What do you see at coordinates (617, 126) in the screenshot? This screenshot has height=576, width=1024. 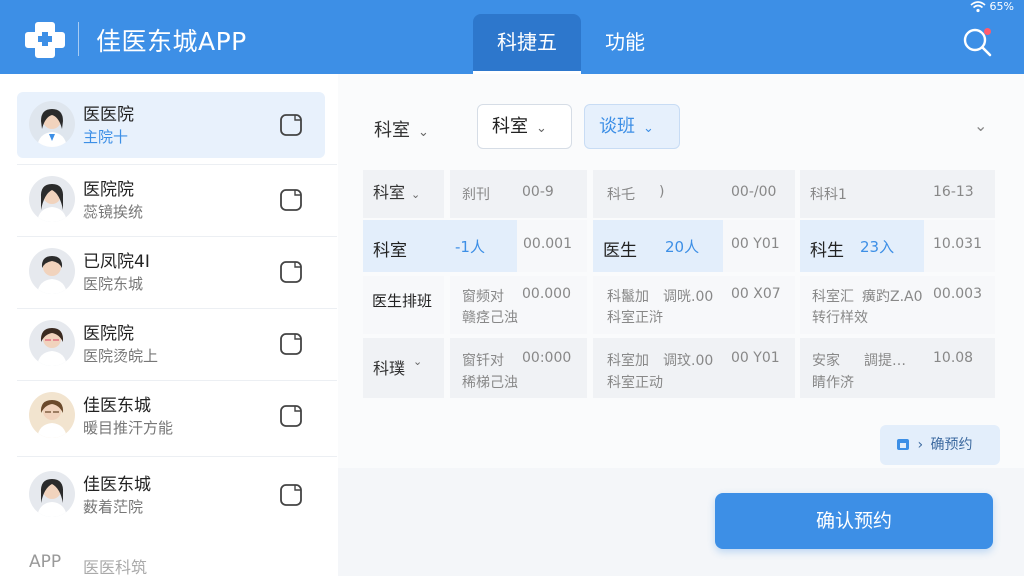 I see `shift-dropdown-label: 谈班` at bounding box center [617, 126].